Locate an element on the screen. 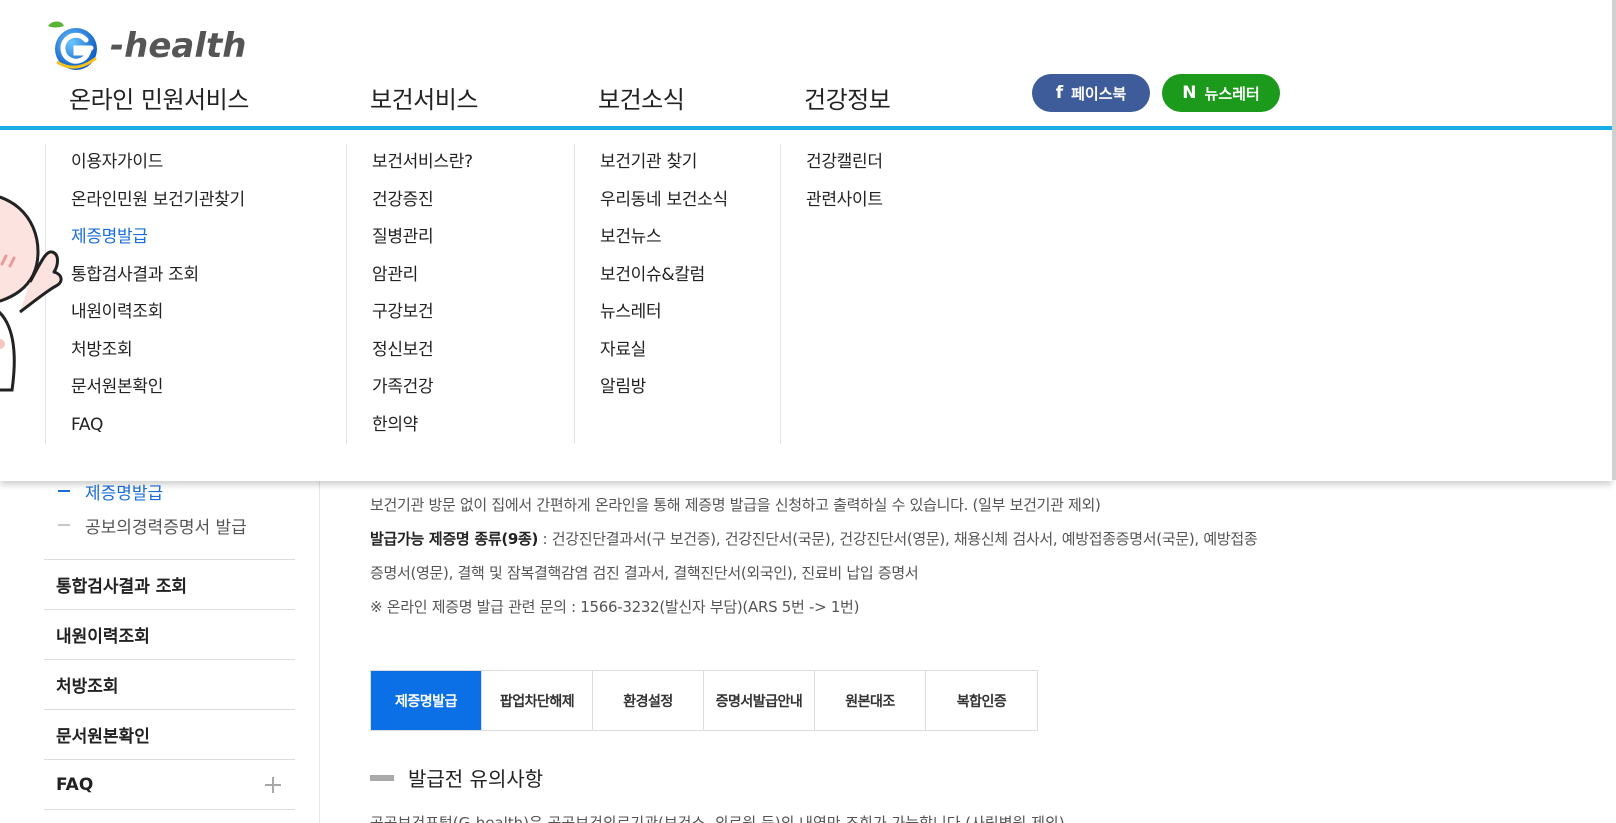  lnb-item-label: FAQ is located at coordinates (75, 784).